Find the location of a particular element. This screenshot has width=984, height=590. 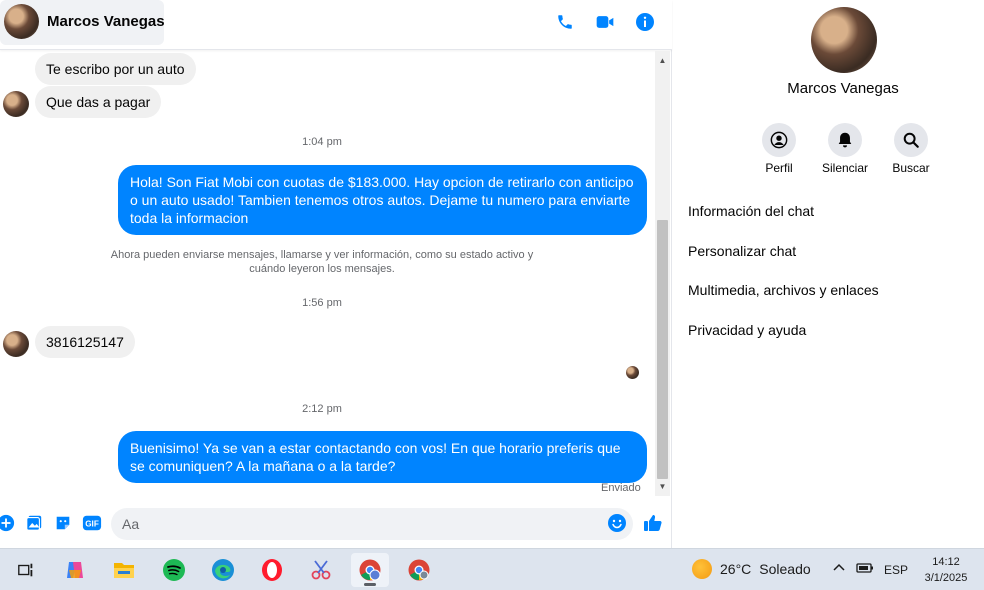

delivery-status: Enviado is located at coordinates (621, 488).